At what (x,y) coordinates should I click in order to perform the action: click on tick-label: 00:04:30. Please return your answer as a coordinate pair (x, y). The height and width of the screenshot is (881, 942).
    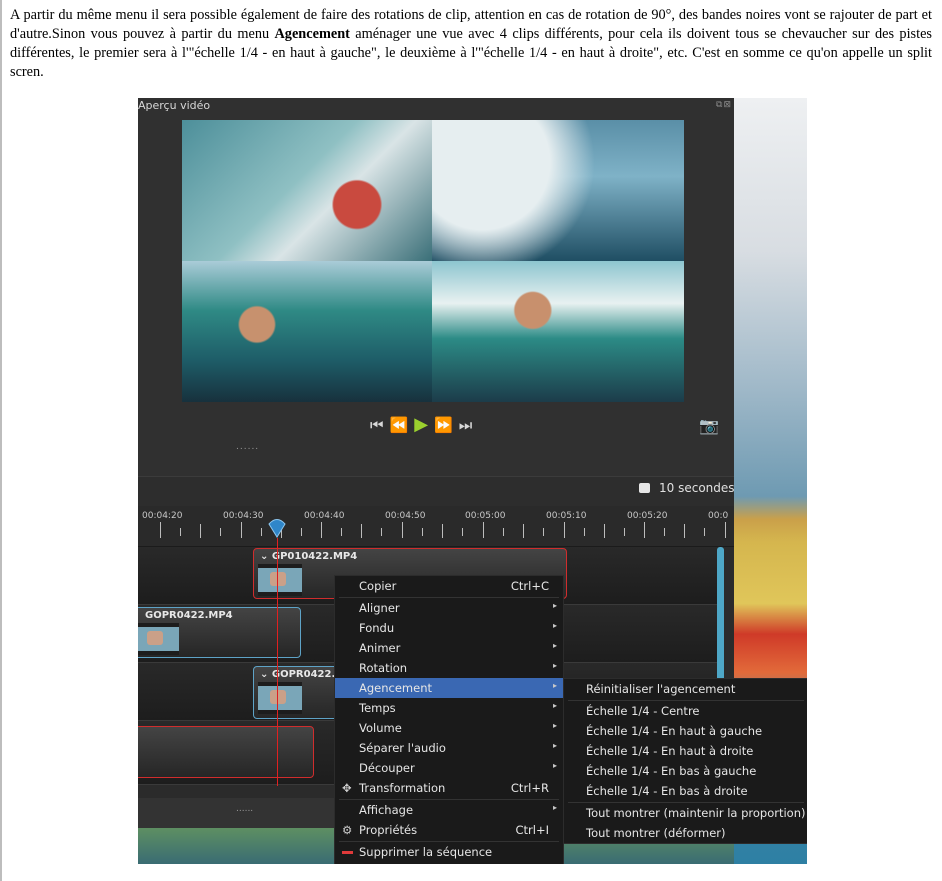
    Looking at the image, I should click on (243, 516).